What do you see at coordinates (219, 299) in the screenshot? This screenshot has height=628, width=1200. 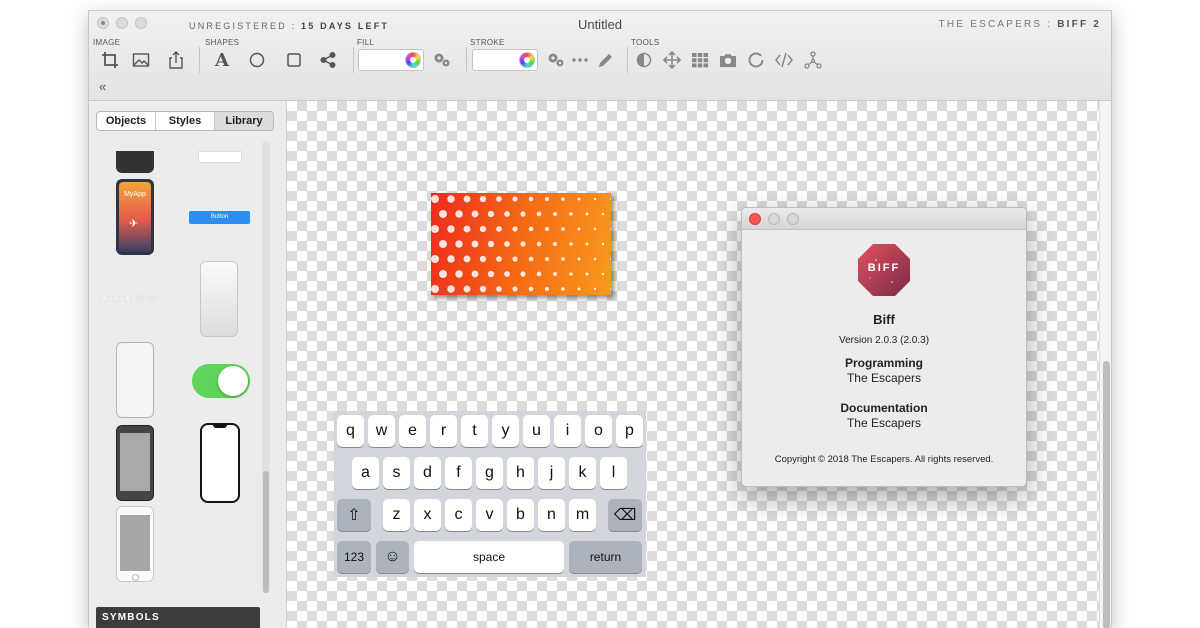 I see `library-item-phone-white` at bounding box center [219, 299].